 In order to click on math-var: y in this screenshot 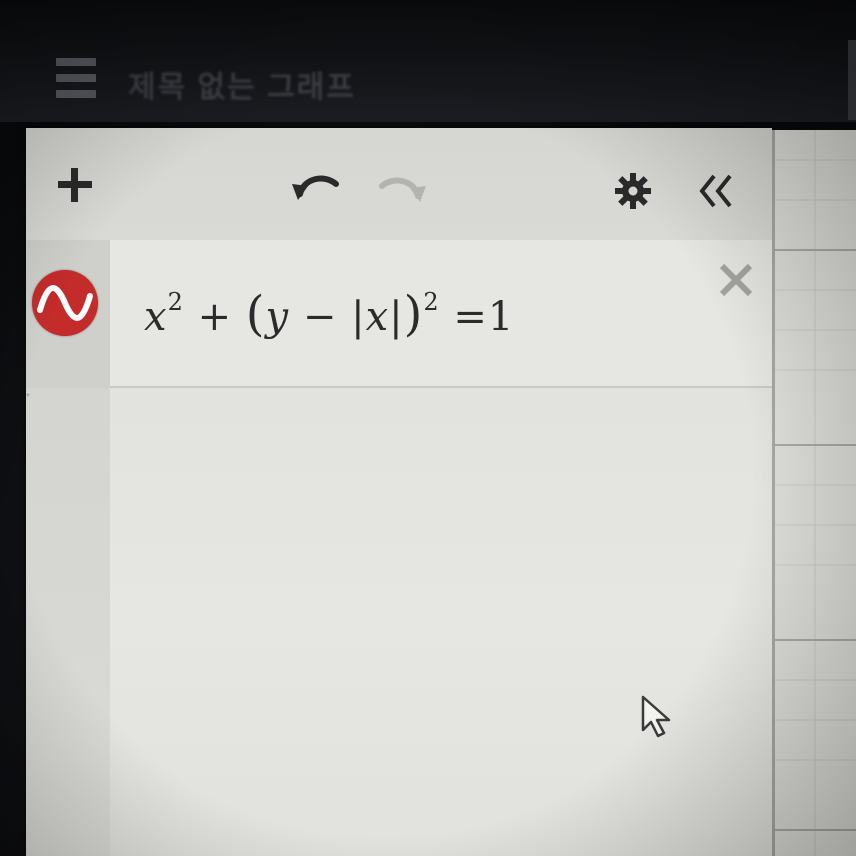, I will do `click(277, 317)`.